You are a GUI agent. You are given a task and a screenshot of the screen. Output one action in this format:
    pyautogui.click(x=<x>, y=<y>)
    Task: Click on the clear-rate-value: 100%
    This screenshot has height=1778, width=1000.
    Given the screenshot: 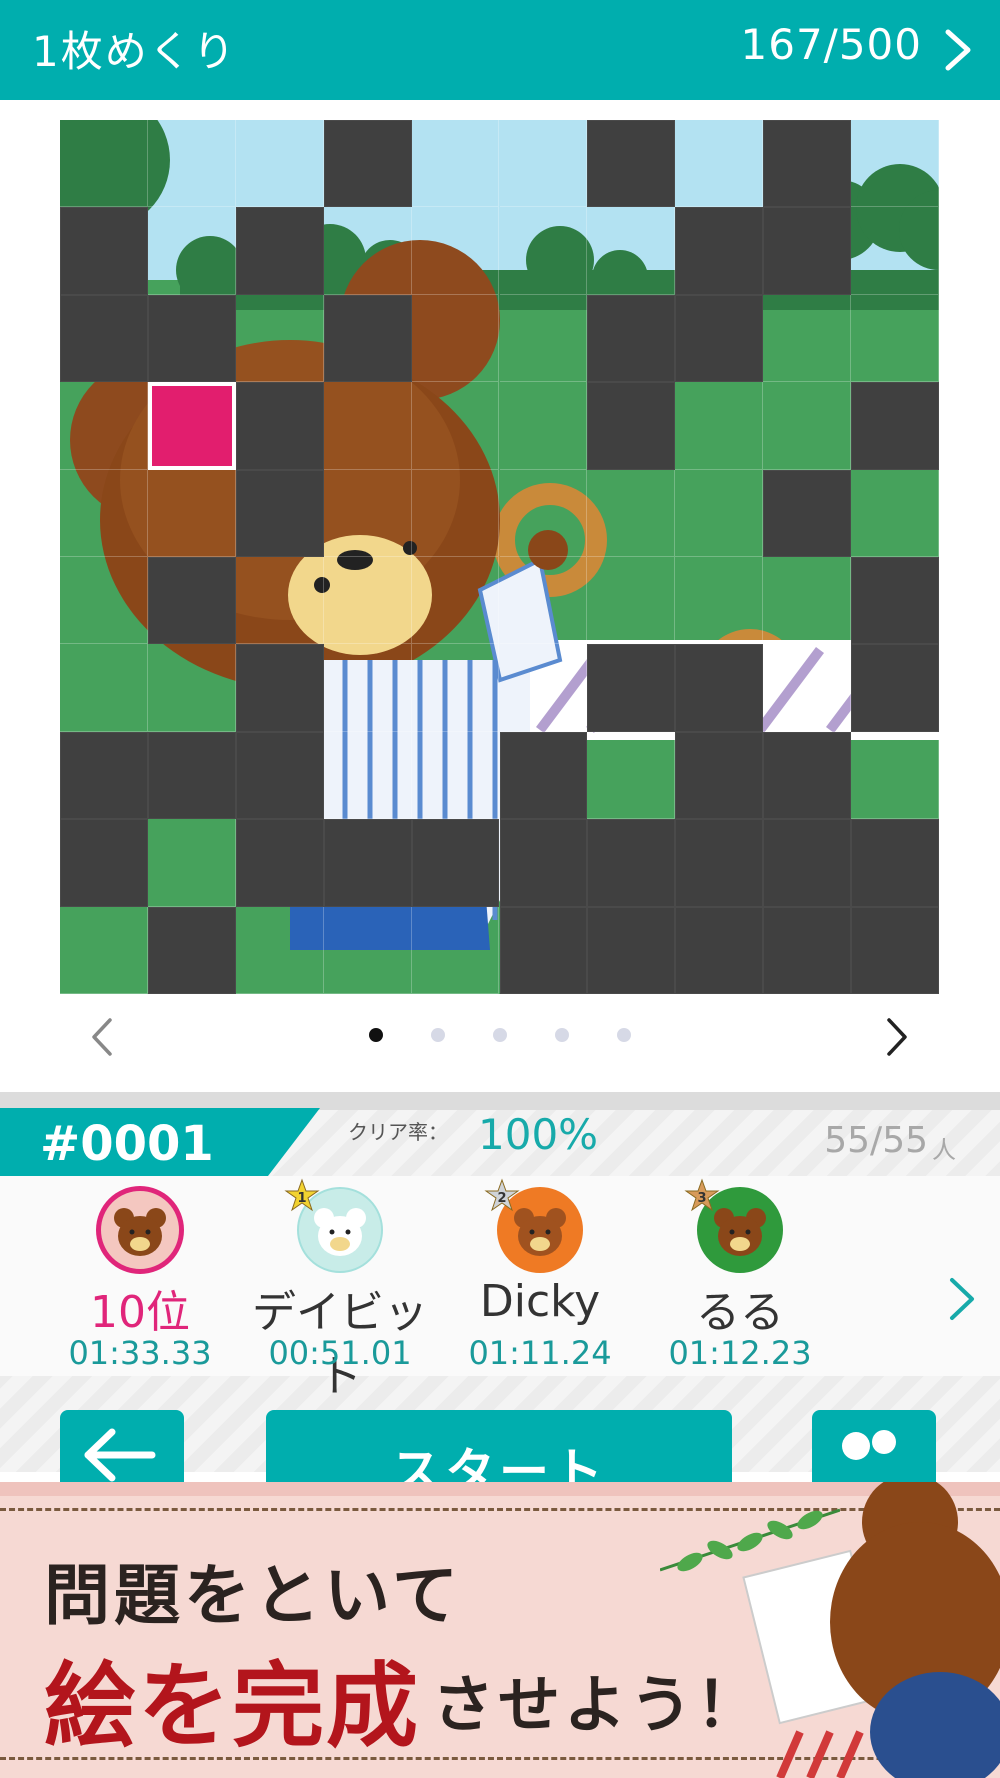 What is the action you would take?
    pyautogui.click(x=538, y=1134)
    